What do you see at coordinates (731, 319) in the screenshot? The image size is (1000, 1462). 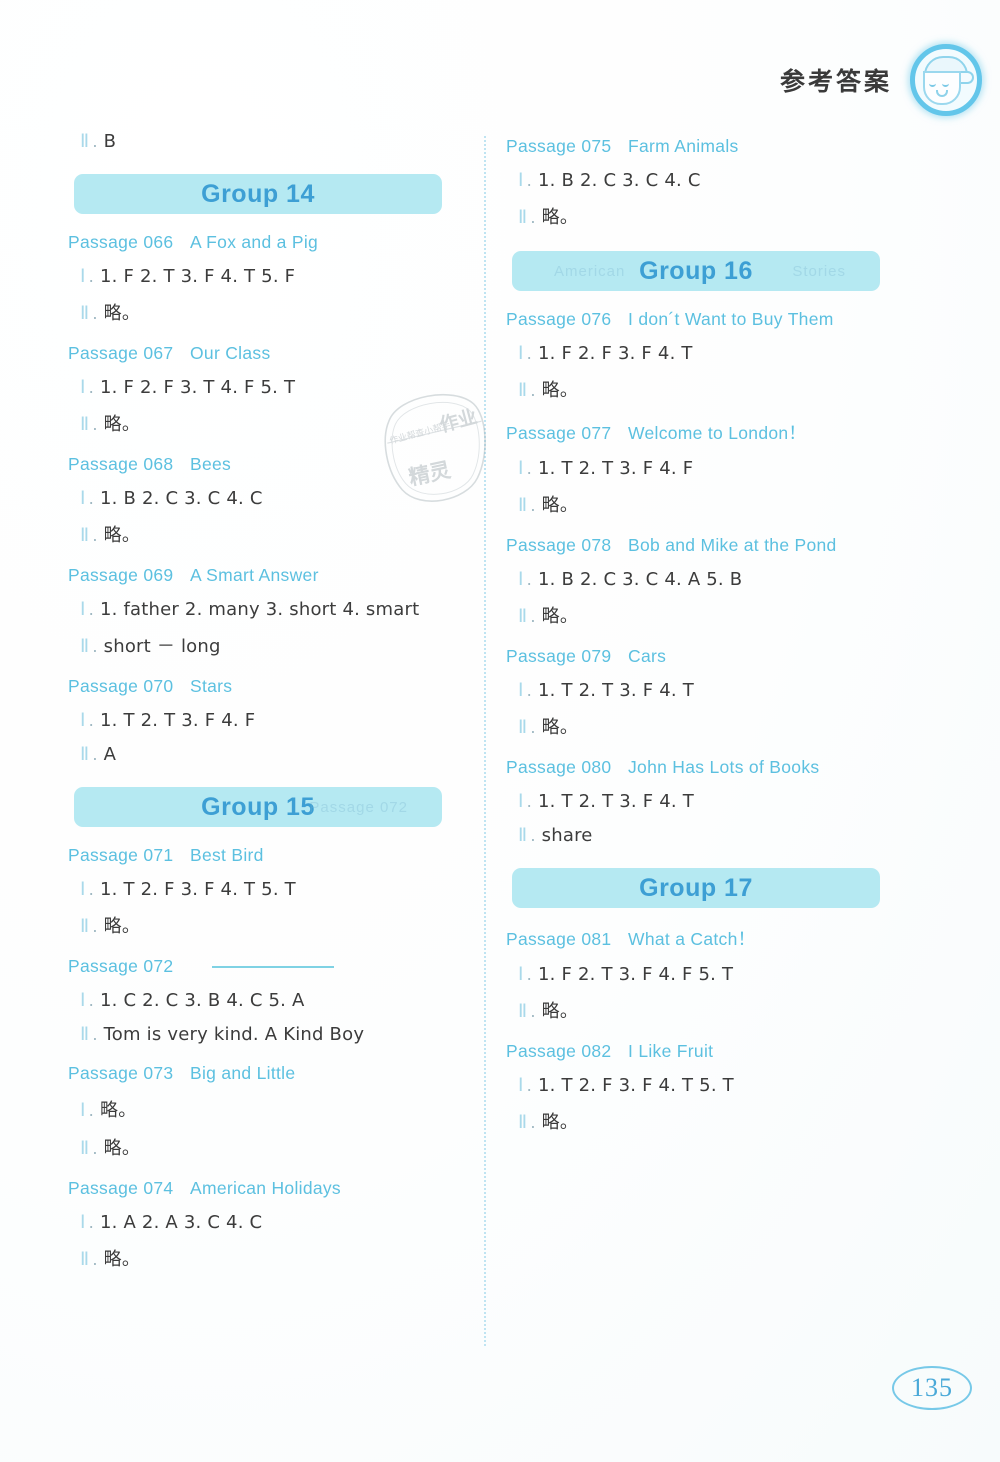 I see `passage-title: I don´t Want to Buy Them` at bounding box center [731, 319].